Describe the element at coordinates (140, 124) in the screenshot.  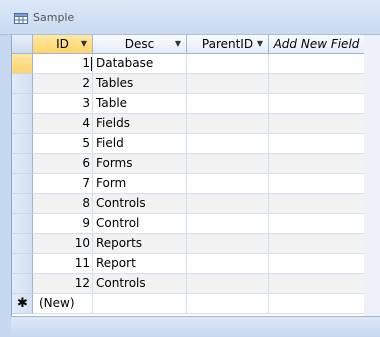
I see `cell-desc: Fields` at that location.